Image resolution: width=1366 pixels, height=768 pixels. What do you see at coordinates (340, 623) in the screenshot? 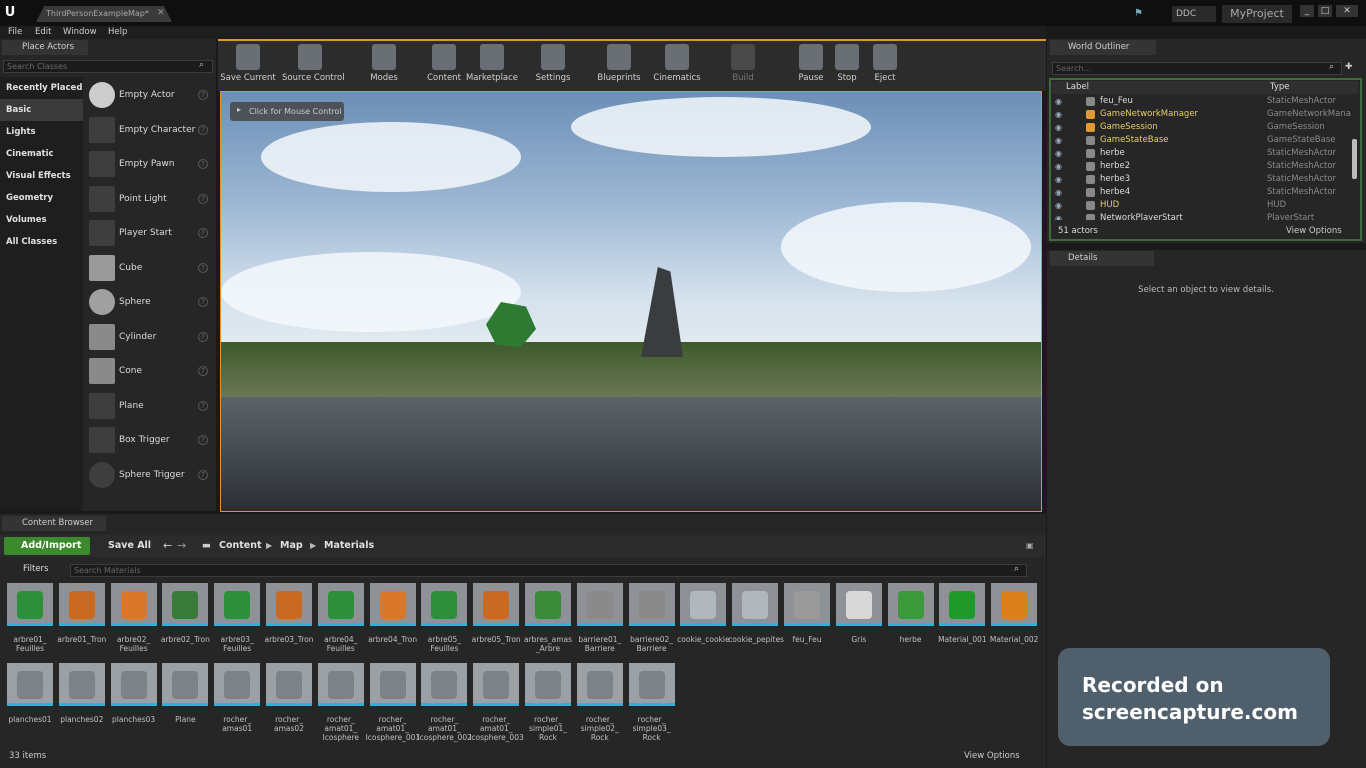
I see `asset-tile: arbre04_ Feuilles` at bounding box center [340, 623].